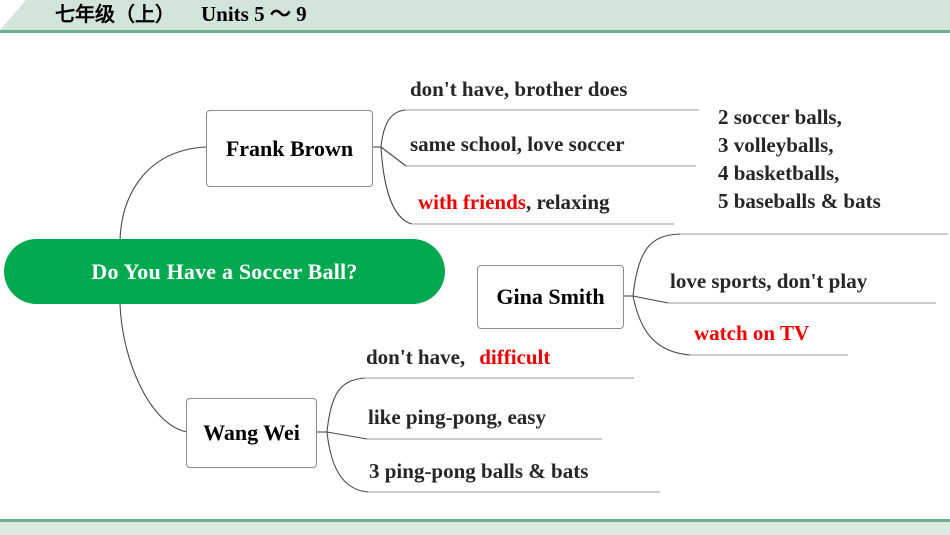 The image size is (950, 535). I want to click on wire-central-to-wang, so click(153, 368).